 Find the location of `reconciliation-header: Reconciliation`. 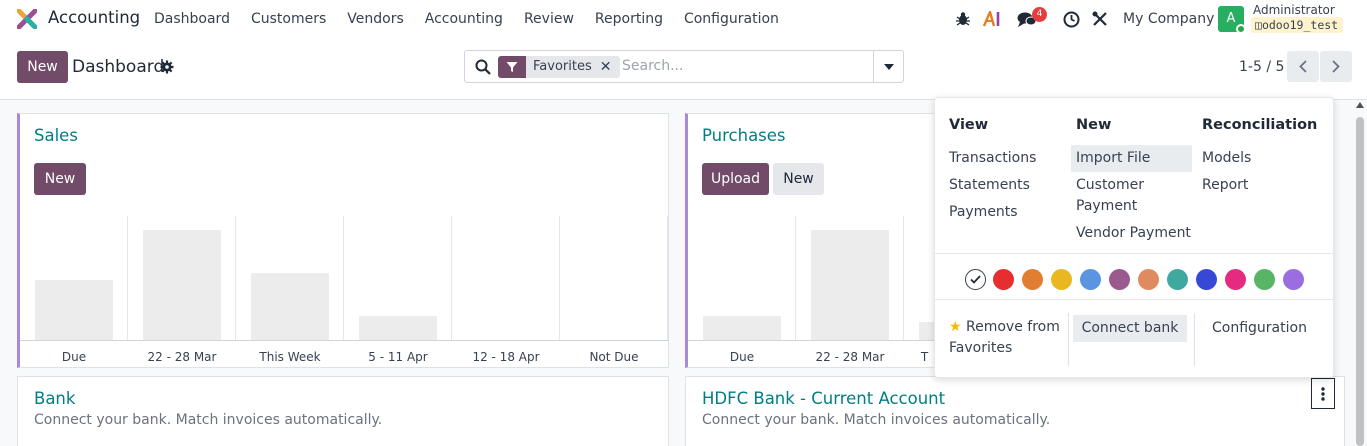

reconciliation-header: Reconciliation is located at coordinates (1260, 125).